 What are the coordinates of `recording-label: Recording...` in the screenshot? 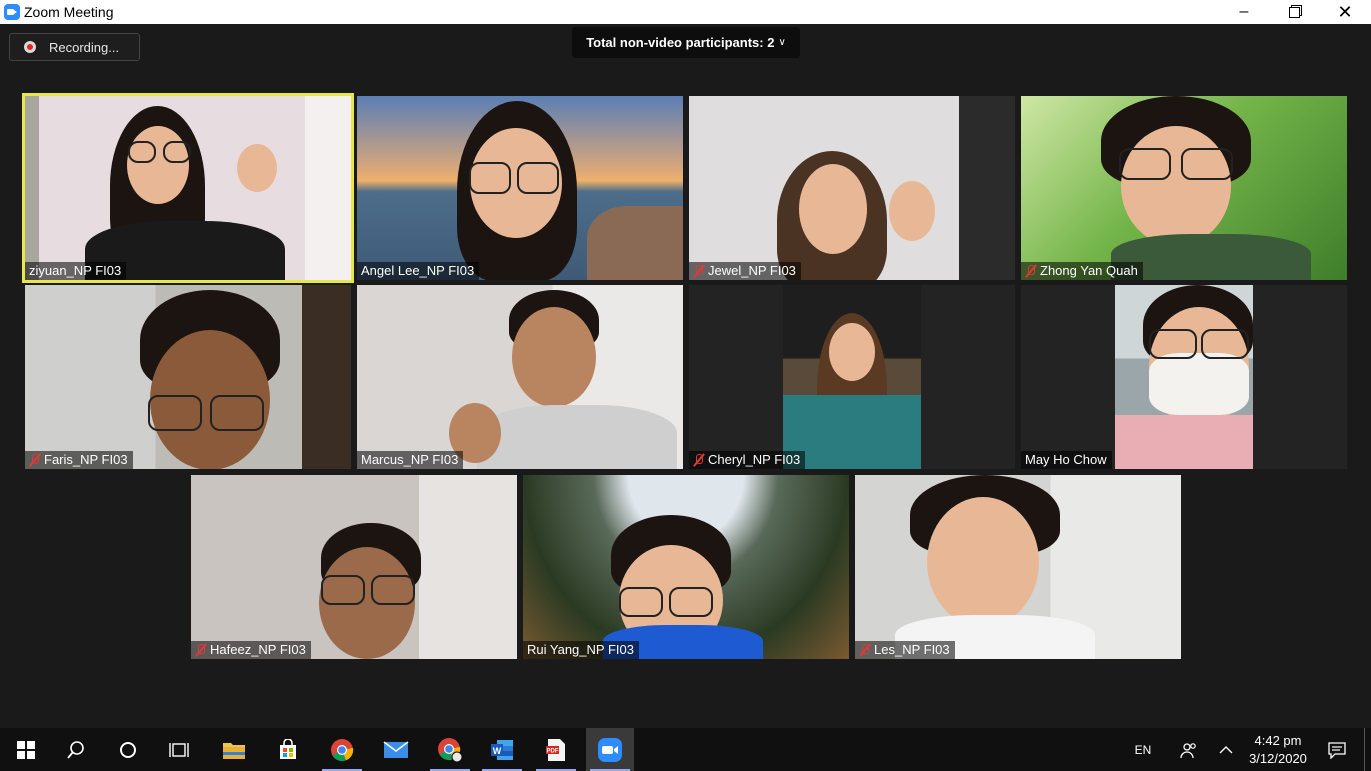 It's located at (84, 47).